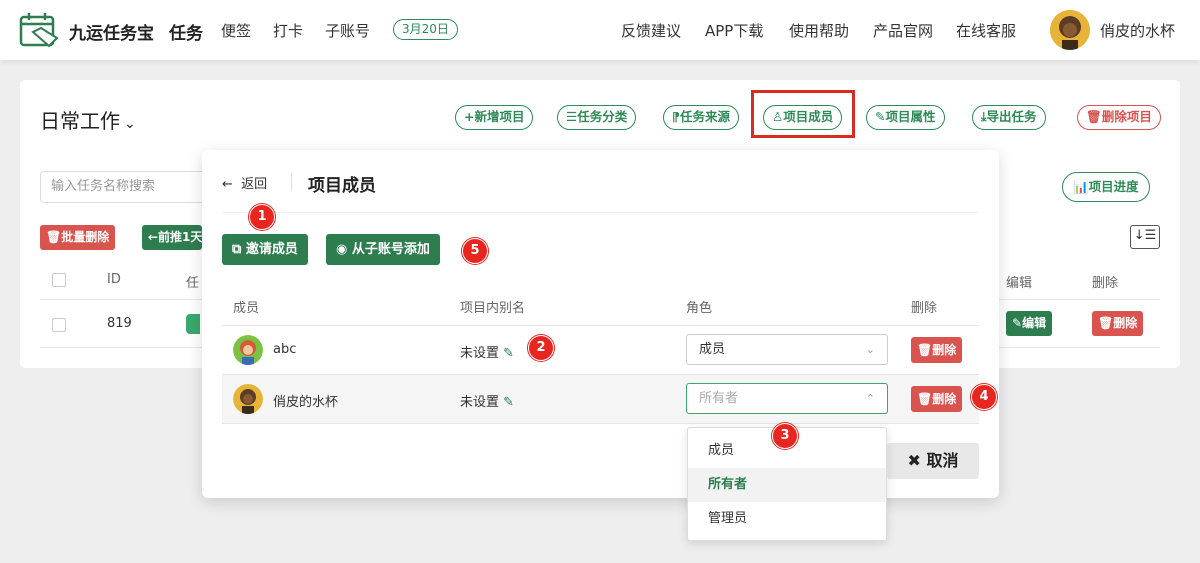  Describe the element at coordinates (986, 30) in the screenshot. I see `nav-online-service: 在线客服` at that location.